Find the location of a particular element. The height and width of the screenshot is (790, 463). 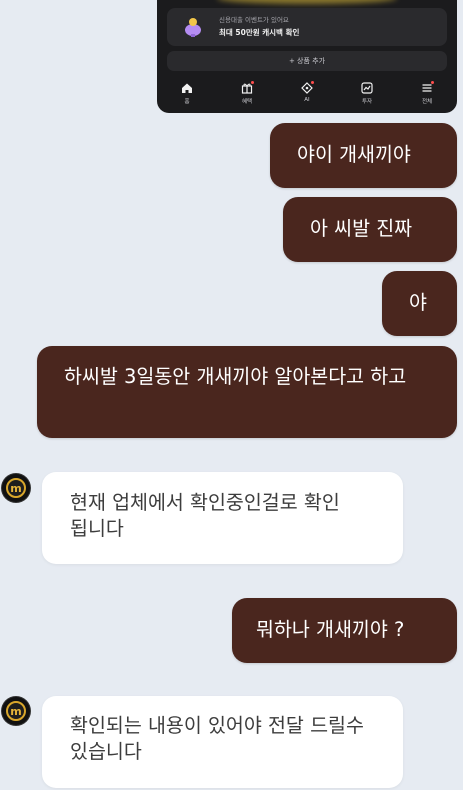

outgoing-message: 뭐하나 개새끼야 ? is located at coordinates (344, 630).